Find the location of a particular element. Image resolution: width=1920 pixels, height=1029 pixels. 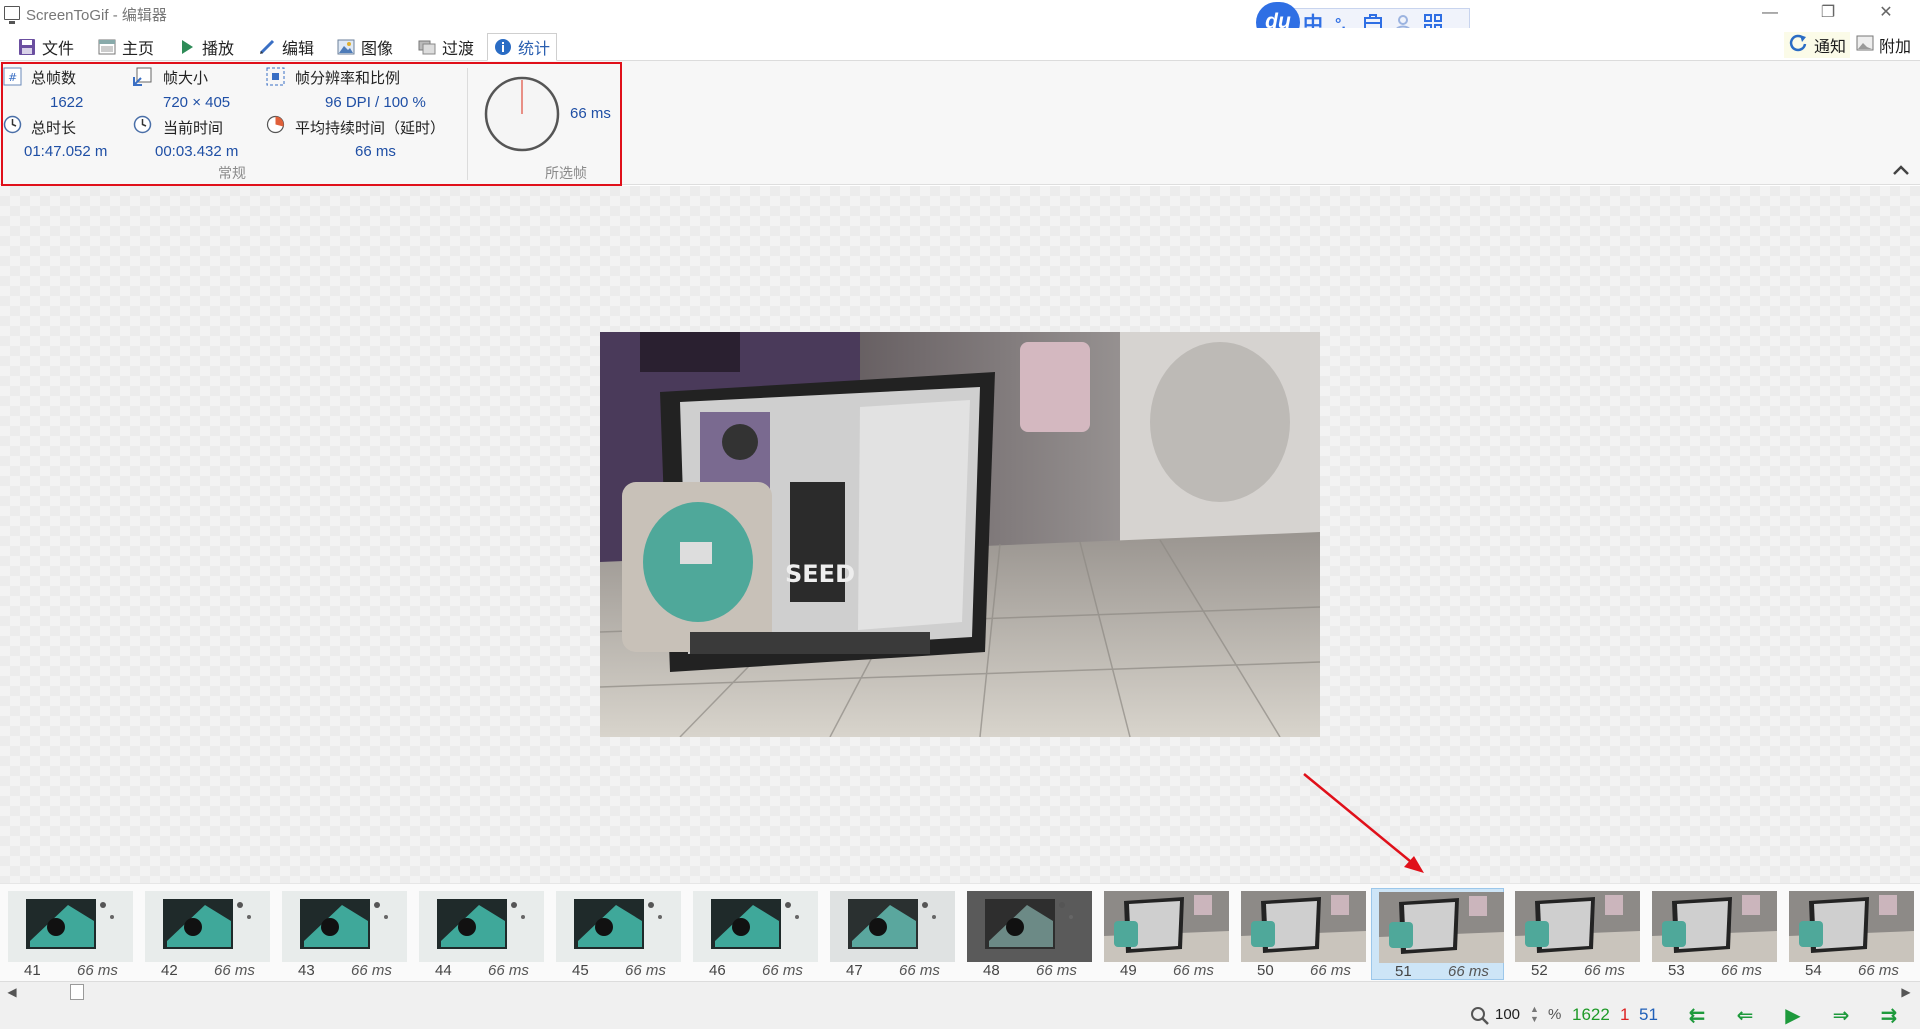

scroll-left-arrow: ◀ is located at coordinates (12, 992).